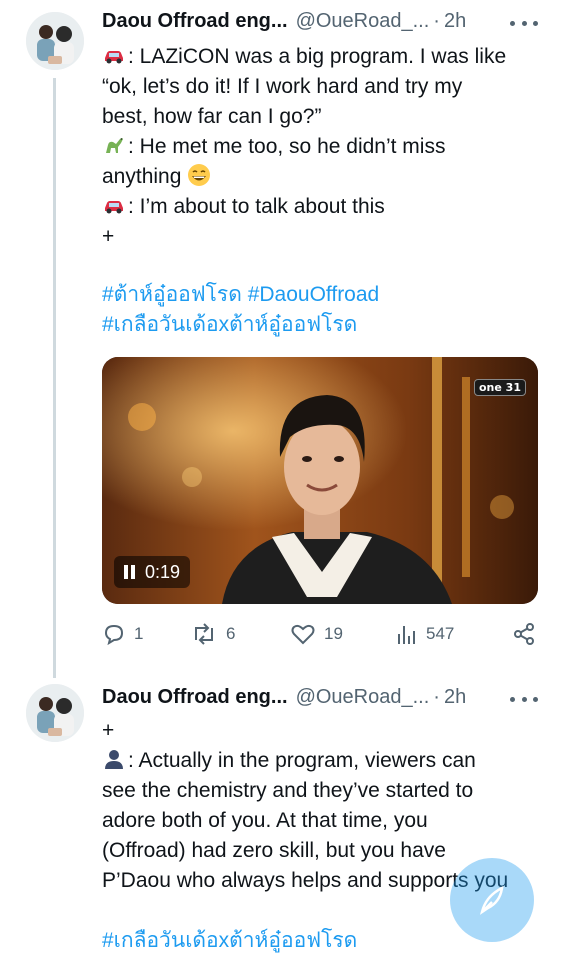  I want to click on text-line: : He met me too, so he didn’t miss, so click(322, 147).